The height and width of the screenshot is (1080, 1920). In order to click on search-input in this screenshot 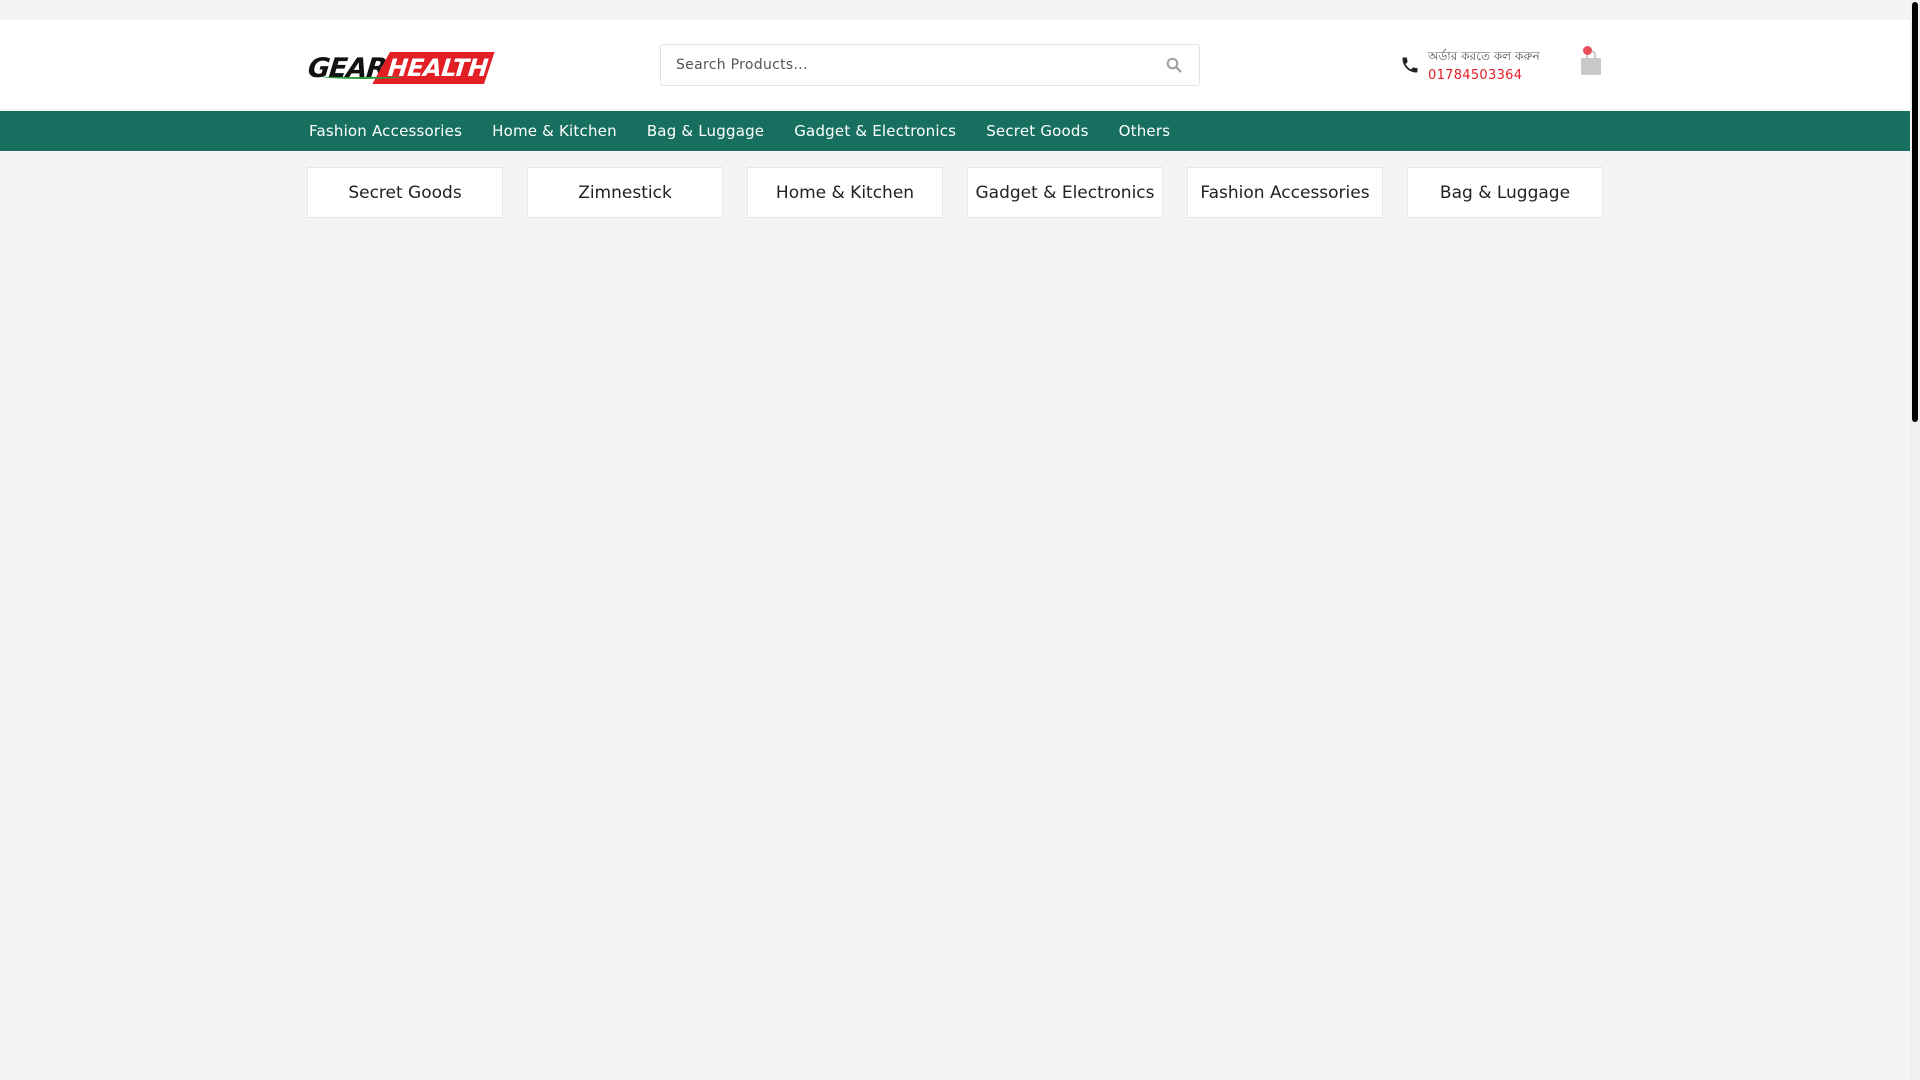, I will do `click(905, 65)`.